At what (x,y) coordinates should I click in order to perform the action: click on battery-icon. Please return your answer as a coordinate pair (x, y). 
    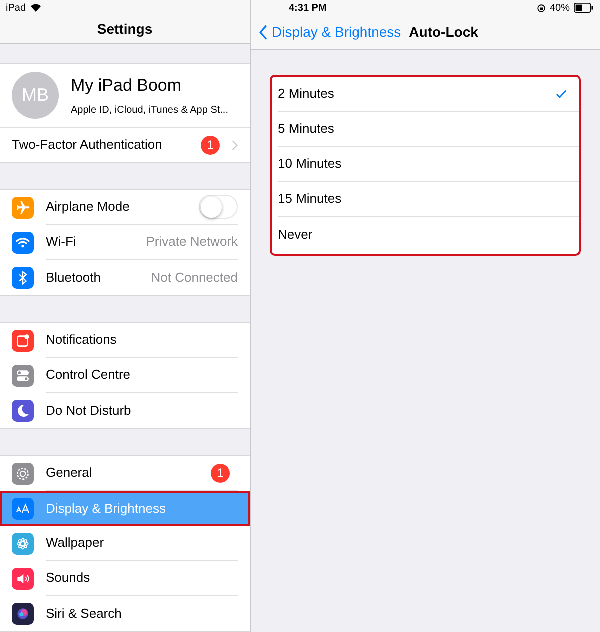
    Looking at the image, I should click on (584, 8).